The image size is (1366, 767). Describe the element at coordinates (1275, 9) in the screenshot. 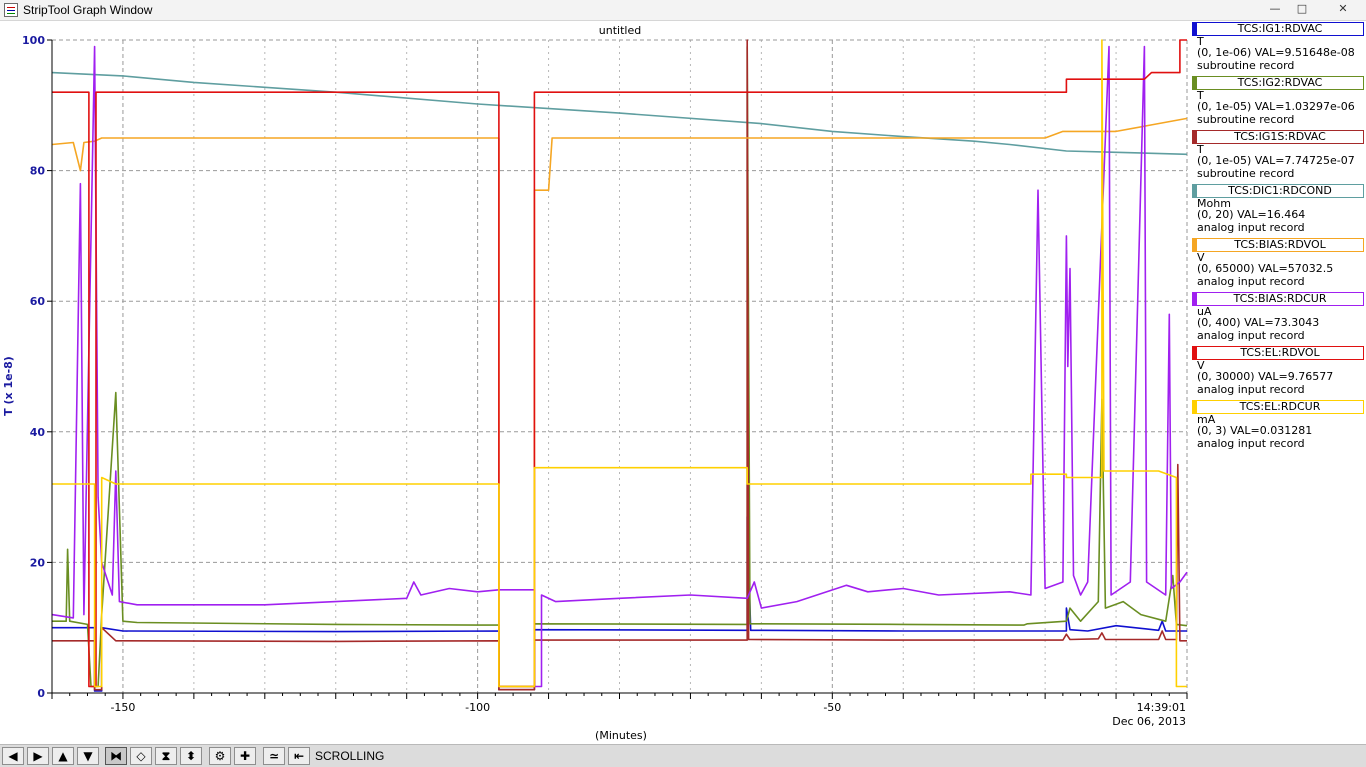

I see `minimize-button: —` at that location.